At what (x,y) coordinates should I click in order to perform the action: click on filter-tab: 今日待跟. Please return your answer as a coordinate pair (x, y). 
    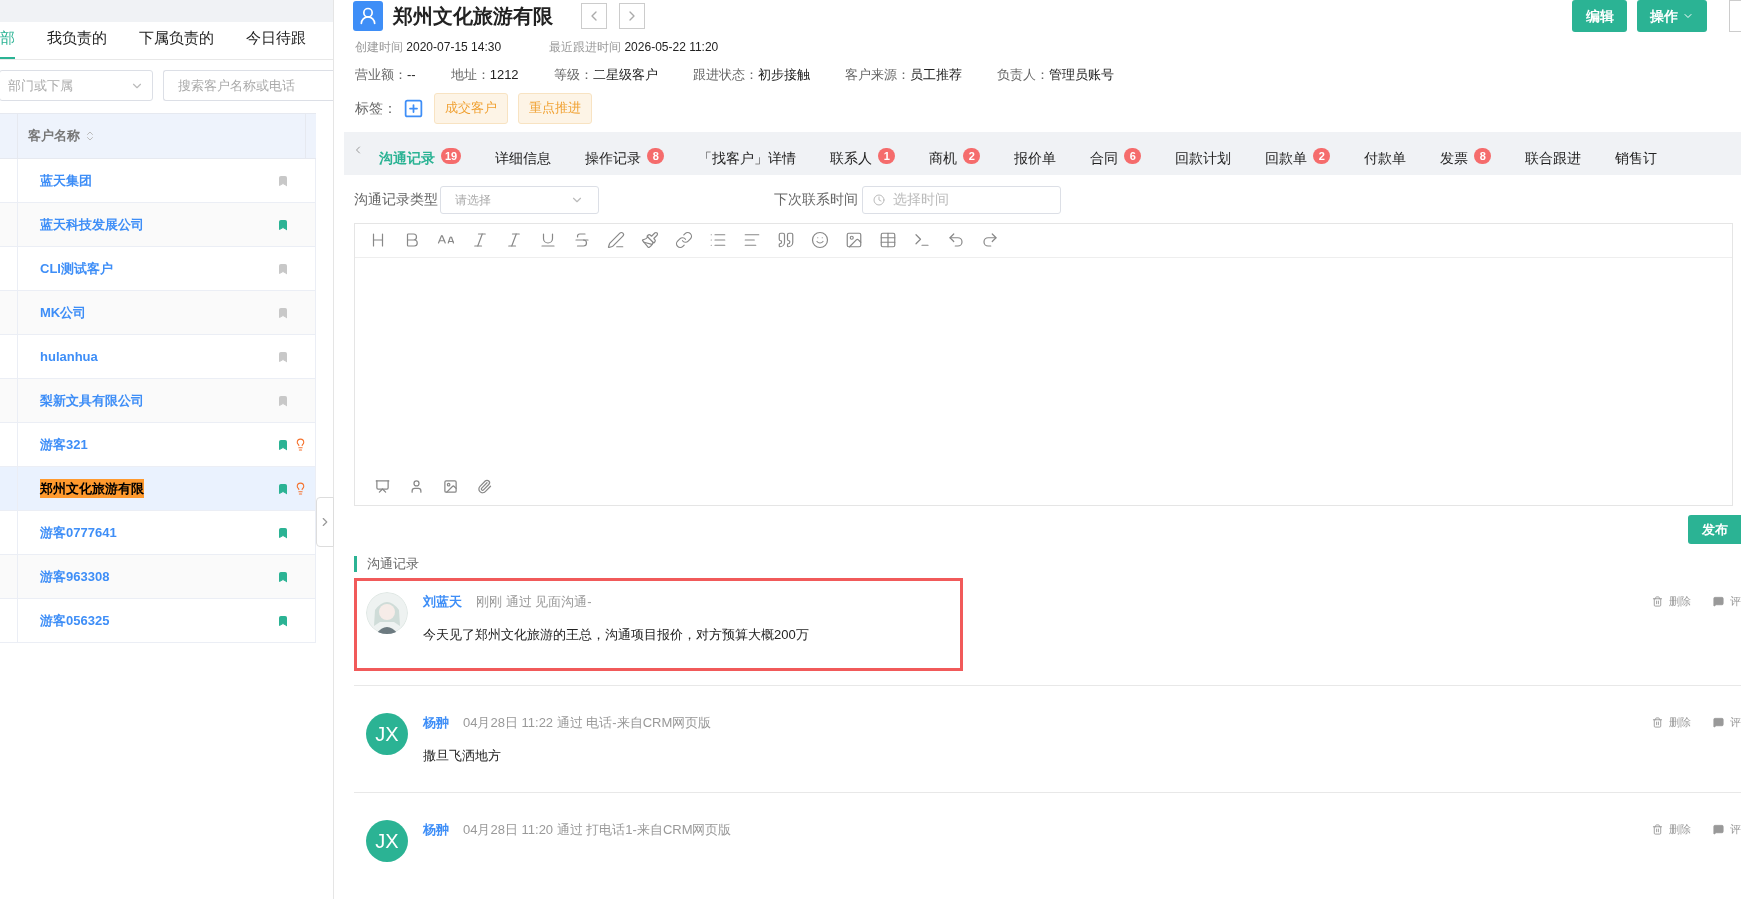
    Looking at the image, I should click on (276, 42).